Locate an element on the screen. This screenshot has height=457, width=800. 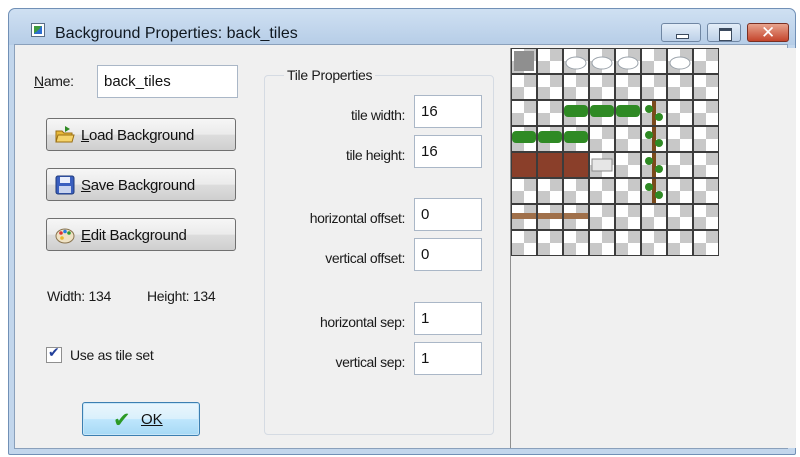
use-as-tileset-label: Use as tile set is located at coordinates (112, 355).